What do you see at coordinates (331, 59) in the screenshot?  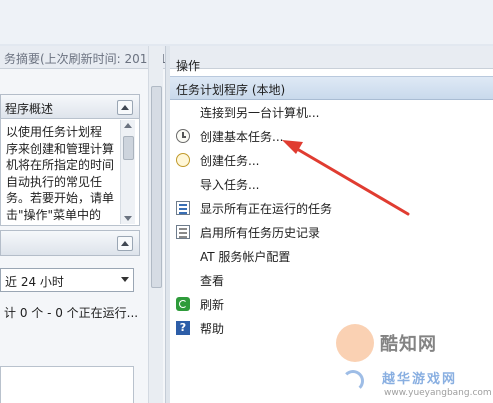 I see `actions-pane-header: 操作` at bounding box center [331, 59].